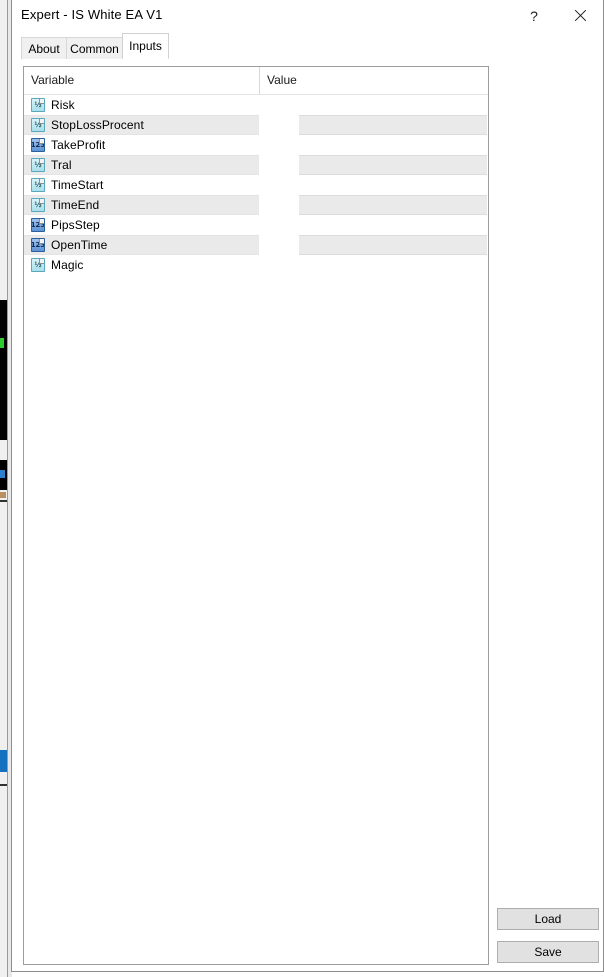 This screenshot has width=604, height=977. I want to click on tab-strip: About Common Inputs, so click(307, 45).